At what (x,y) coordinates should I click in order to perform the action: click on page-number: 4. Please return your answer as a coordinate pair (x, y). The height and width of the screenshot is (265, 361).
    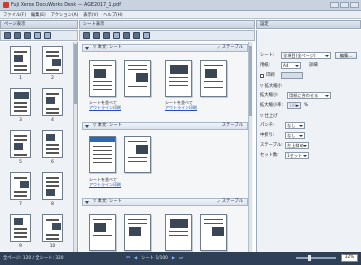
    Looking at the image, I should click on (52, 120).